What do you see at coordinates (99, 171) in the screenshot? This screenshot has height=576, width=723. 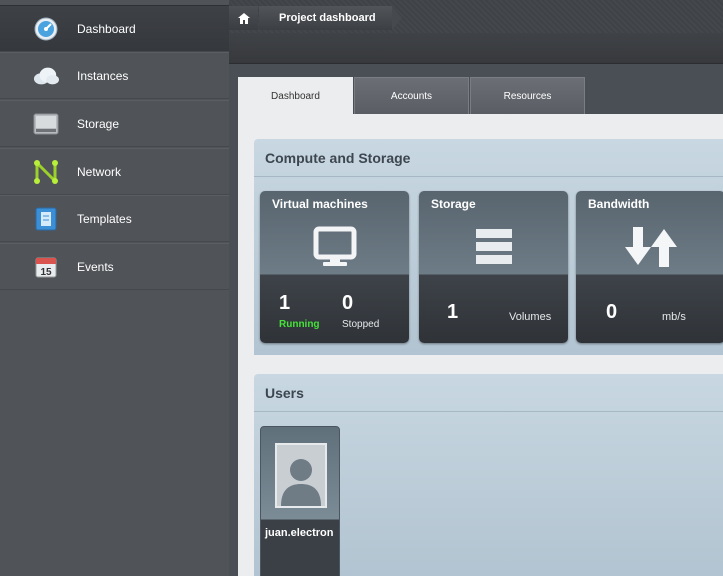 I see `sidebar-item-label: Network` at bounding box center [99, 171].